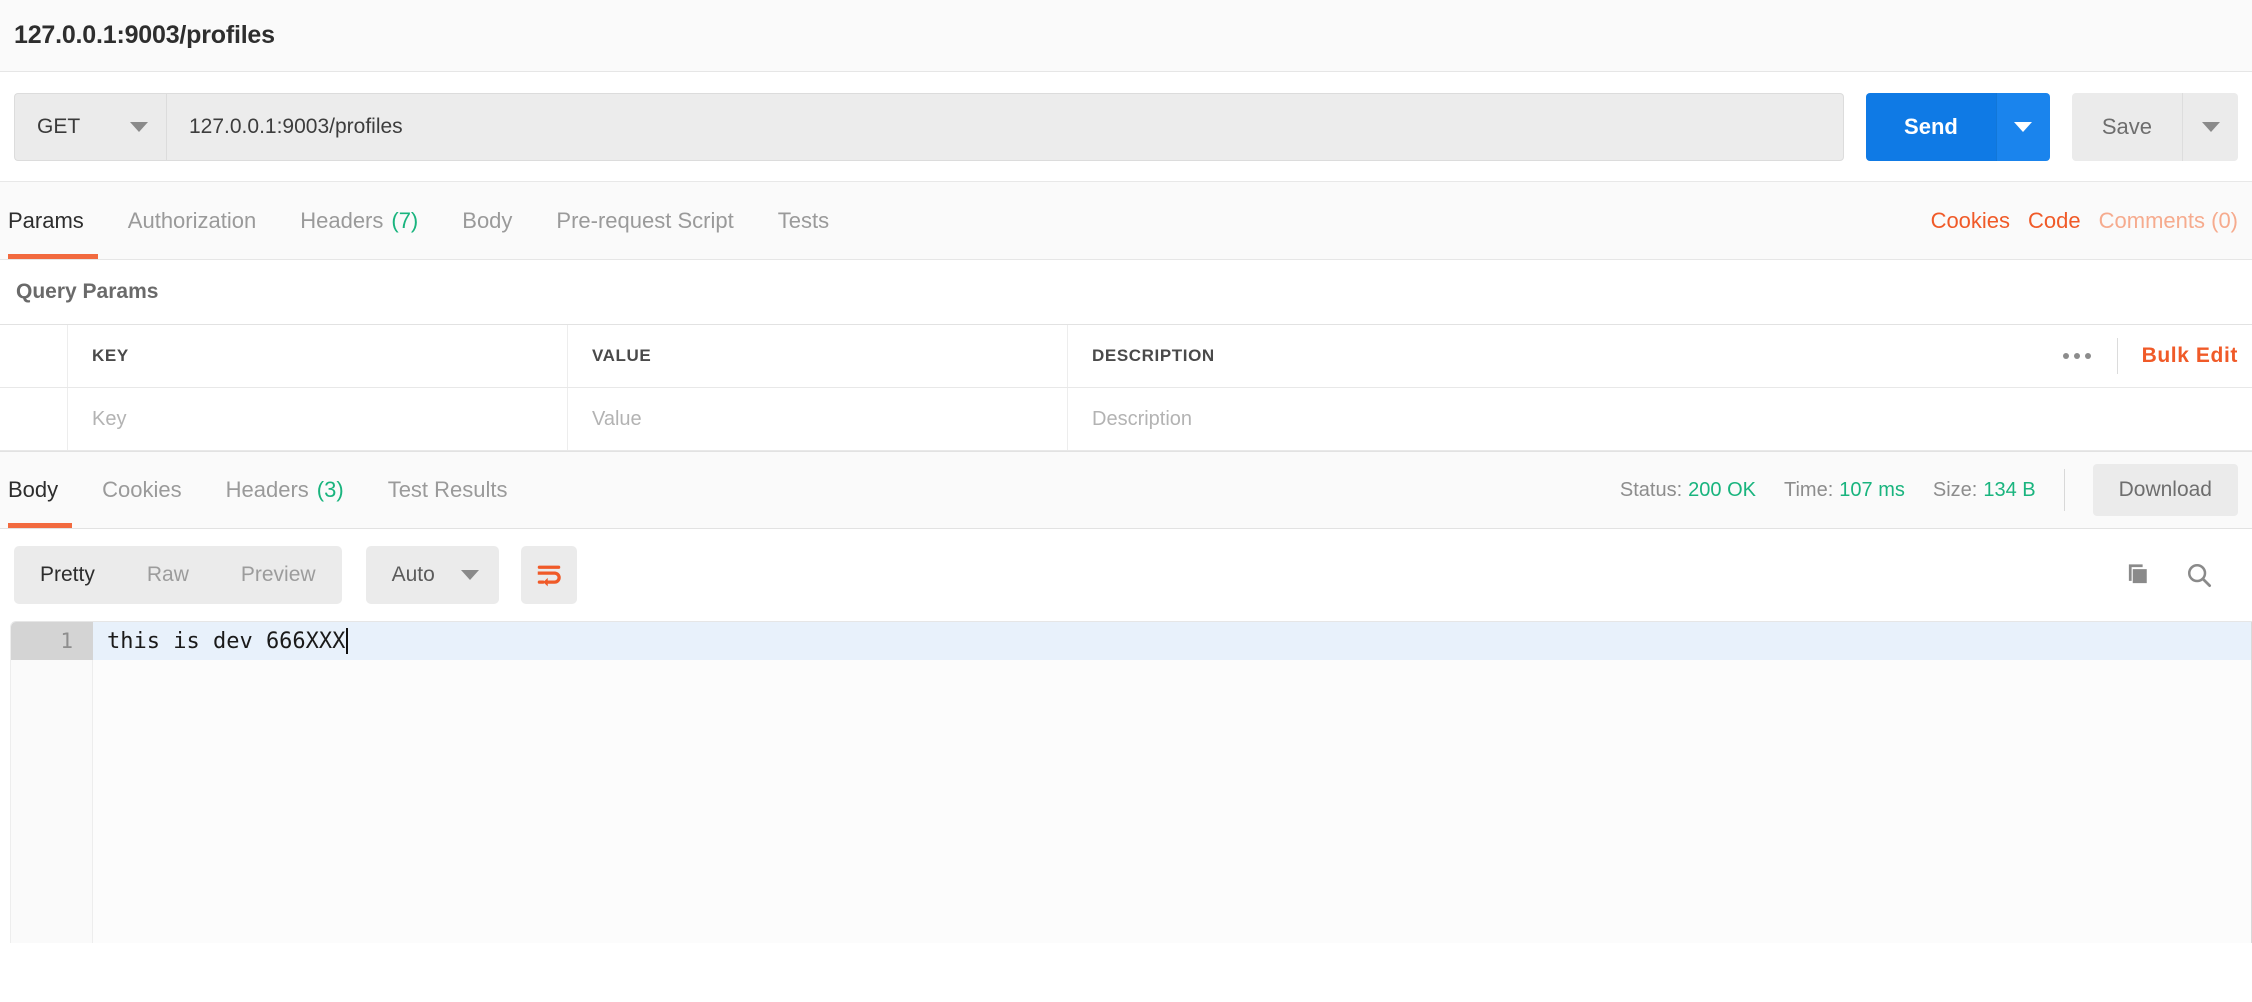  I want to click on response-tab-cookies: Cookies, so click(141, 490).